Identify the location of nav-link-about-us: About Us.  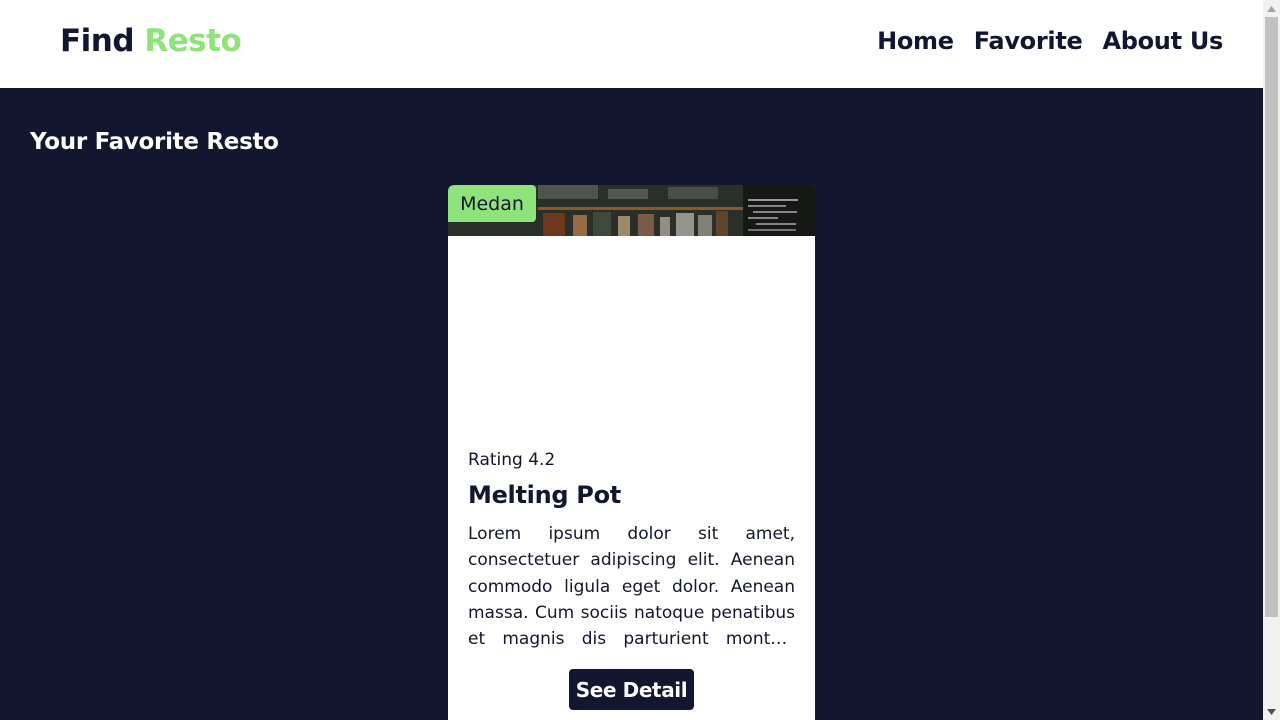
(1162, 41).